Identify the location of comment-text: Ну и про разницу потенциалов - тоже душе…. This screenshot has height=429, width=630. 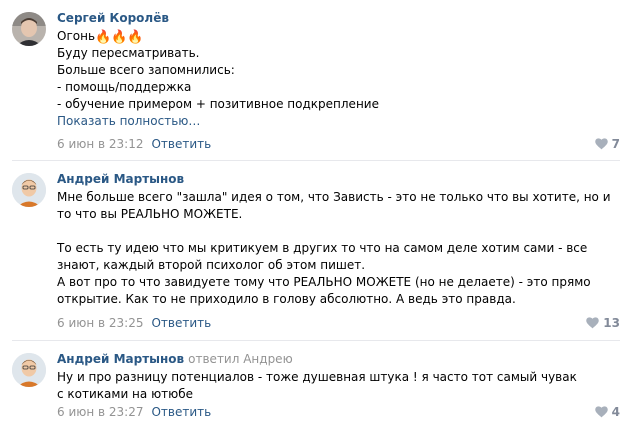
(317, 386).